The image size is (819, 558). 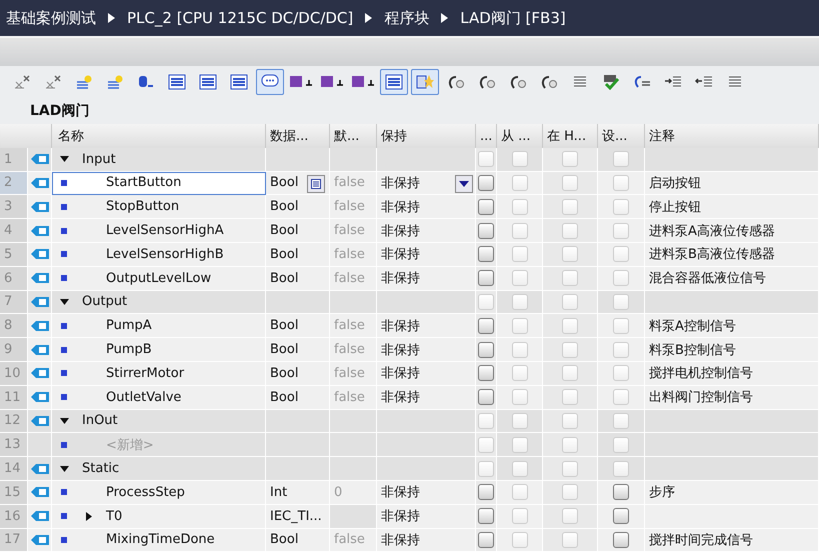 I want to click on comment-text: 进料泵A高液位传感器, so click(x=712, y=231).